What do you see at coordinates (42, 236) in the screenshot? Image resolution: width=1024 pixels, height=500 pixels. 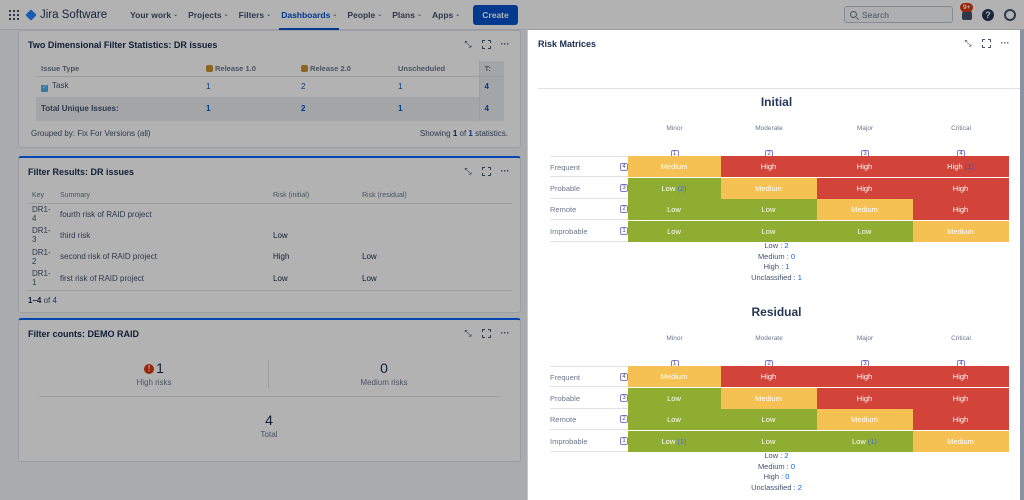 I see `issue-key-link: DR1-3` at bounding box center [42, 236].